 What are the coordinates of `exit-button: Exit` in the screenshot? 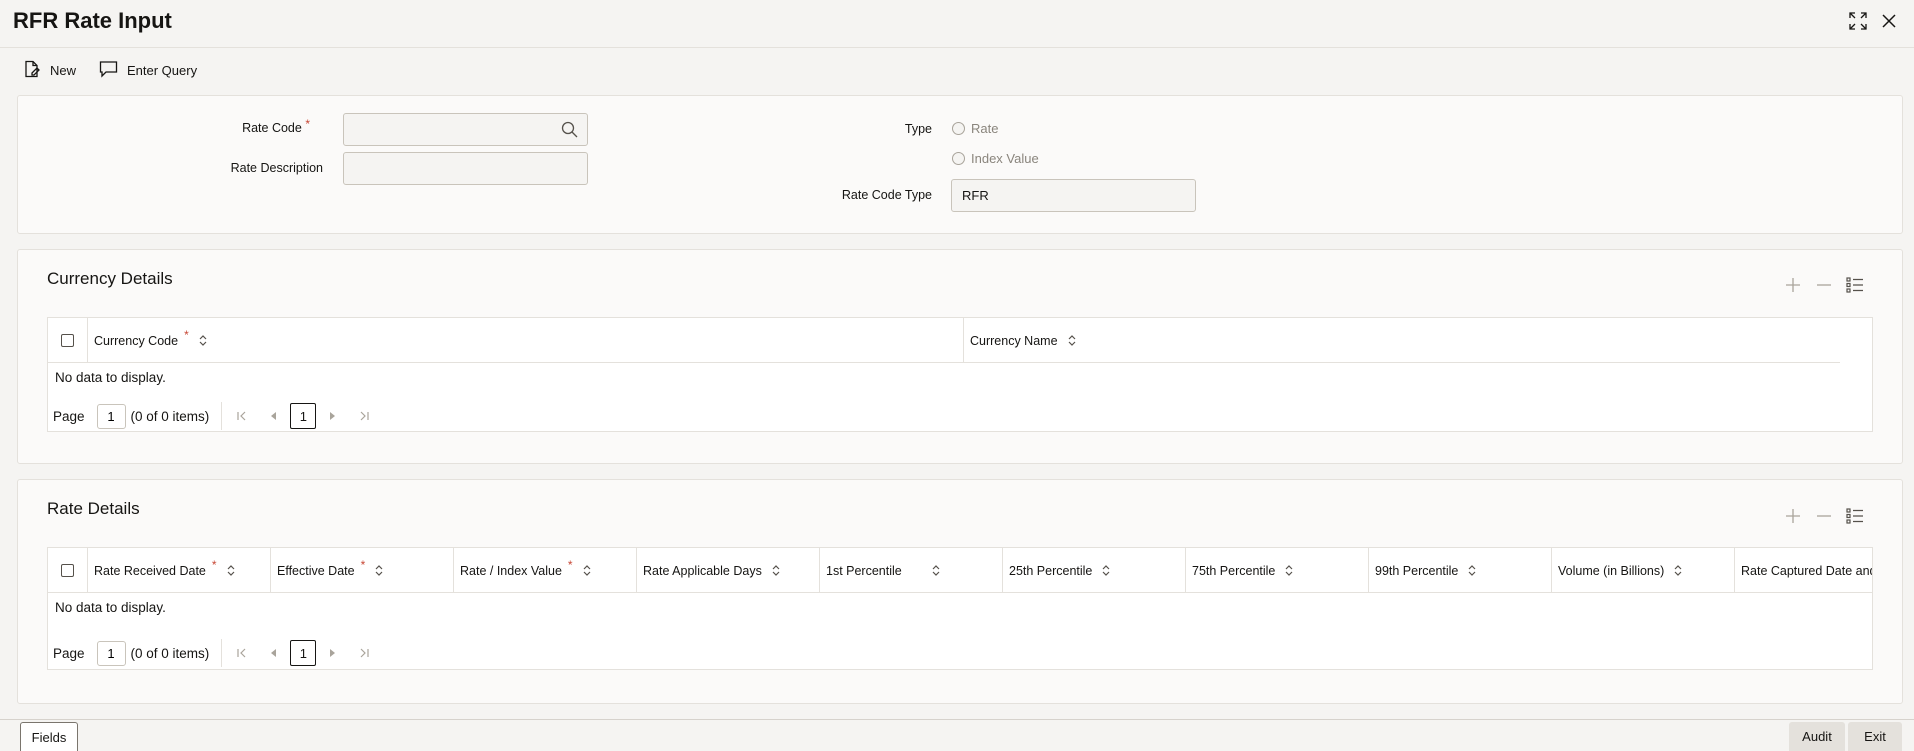 It's located at (1875, 736).